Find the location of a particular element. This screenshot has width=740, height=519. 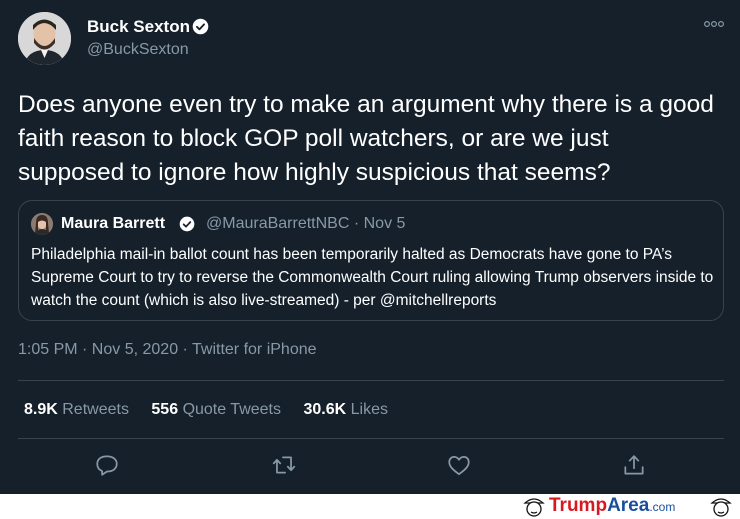

trumparea-logo: TrumpArea.com is located at coordinates (612, 506).